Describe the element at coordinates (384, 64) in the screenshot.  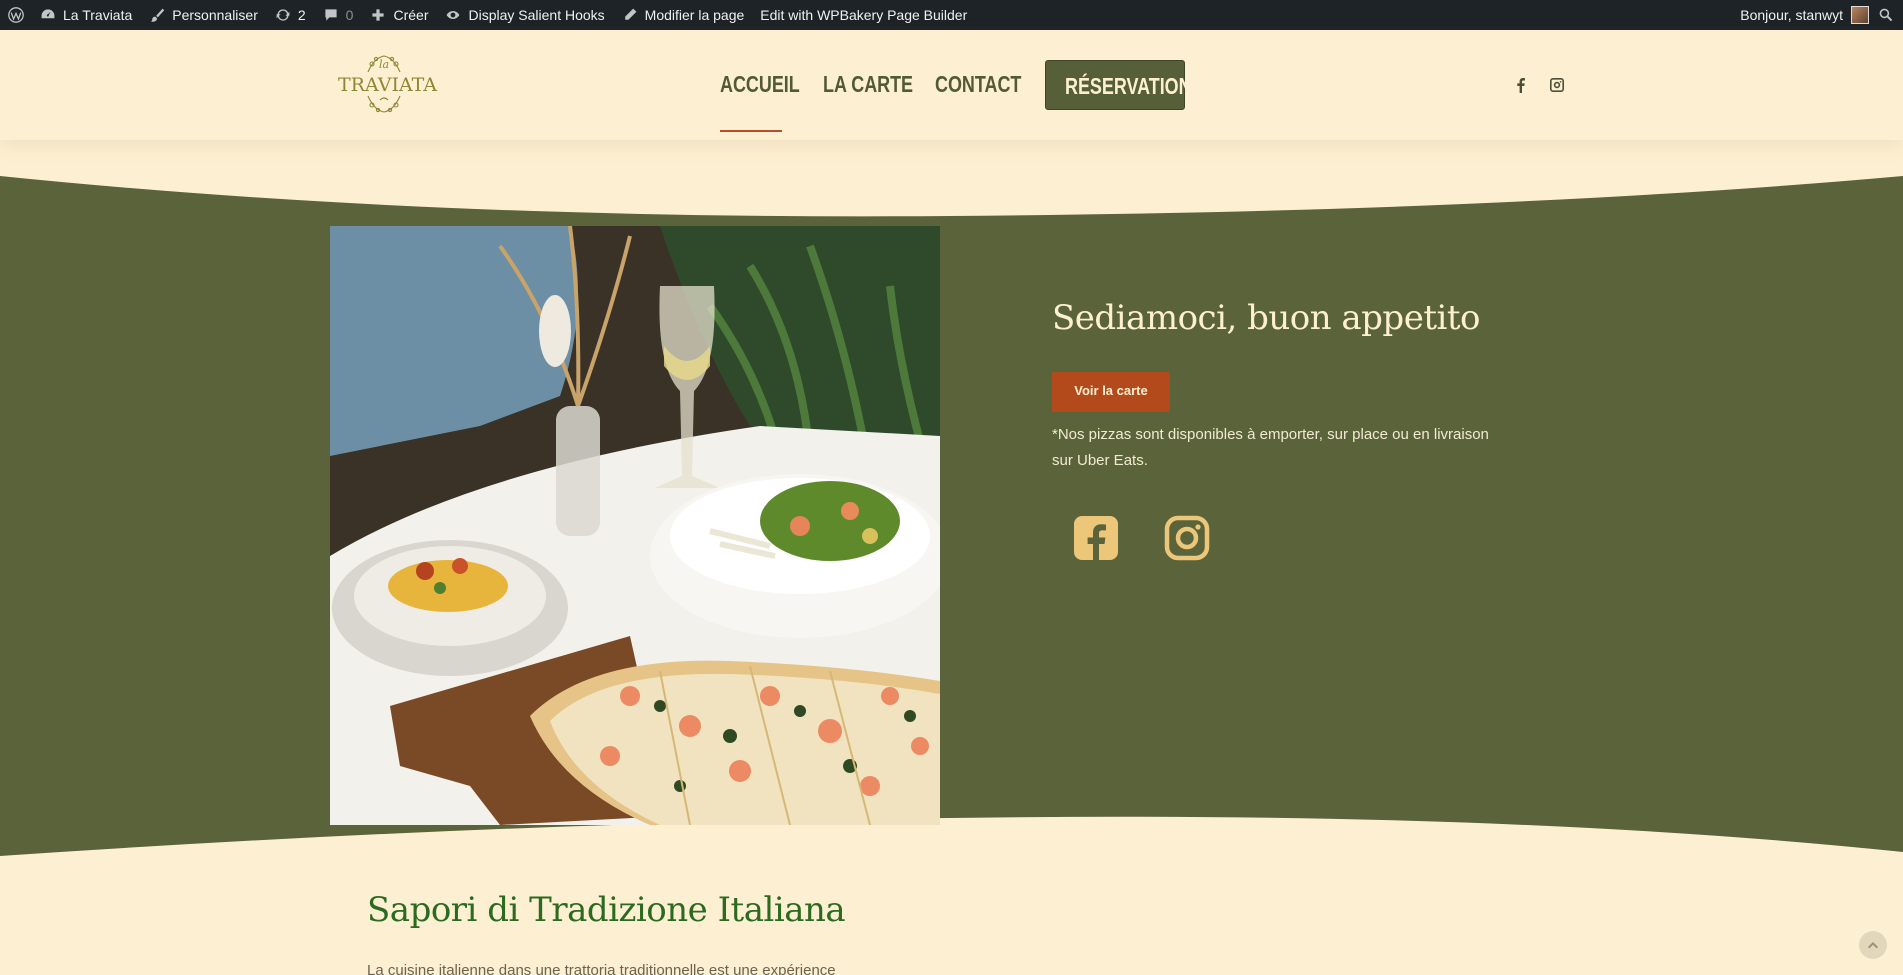
I see `logo-small-text: la` at that location.